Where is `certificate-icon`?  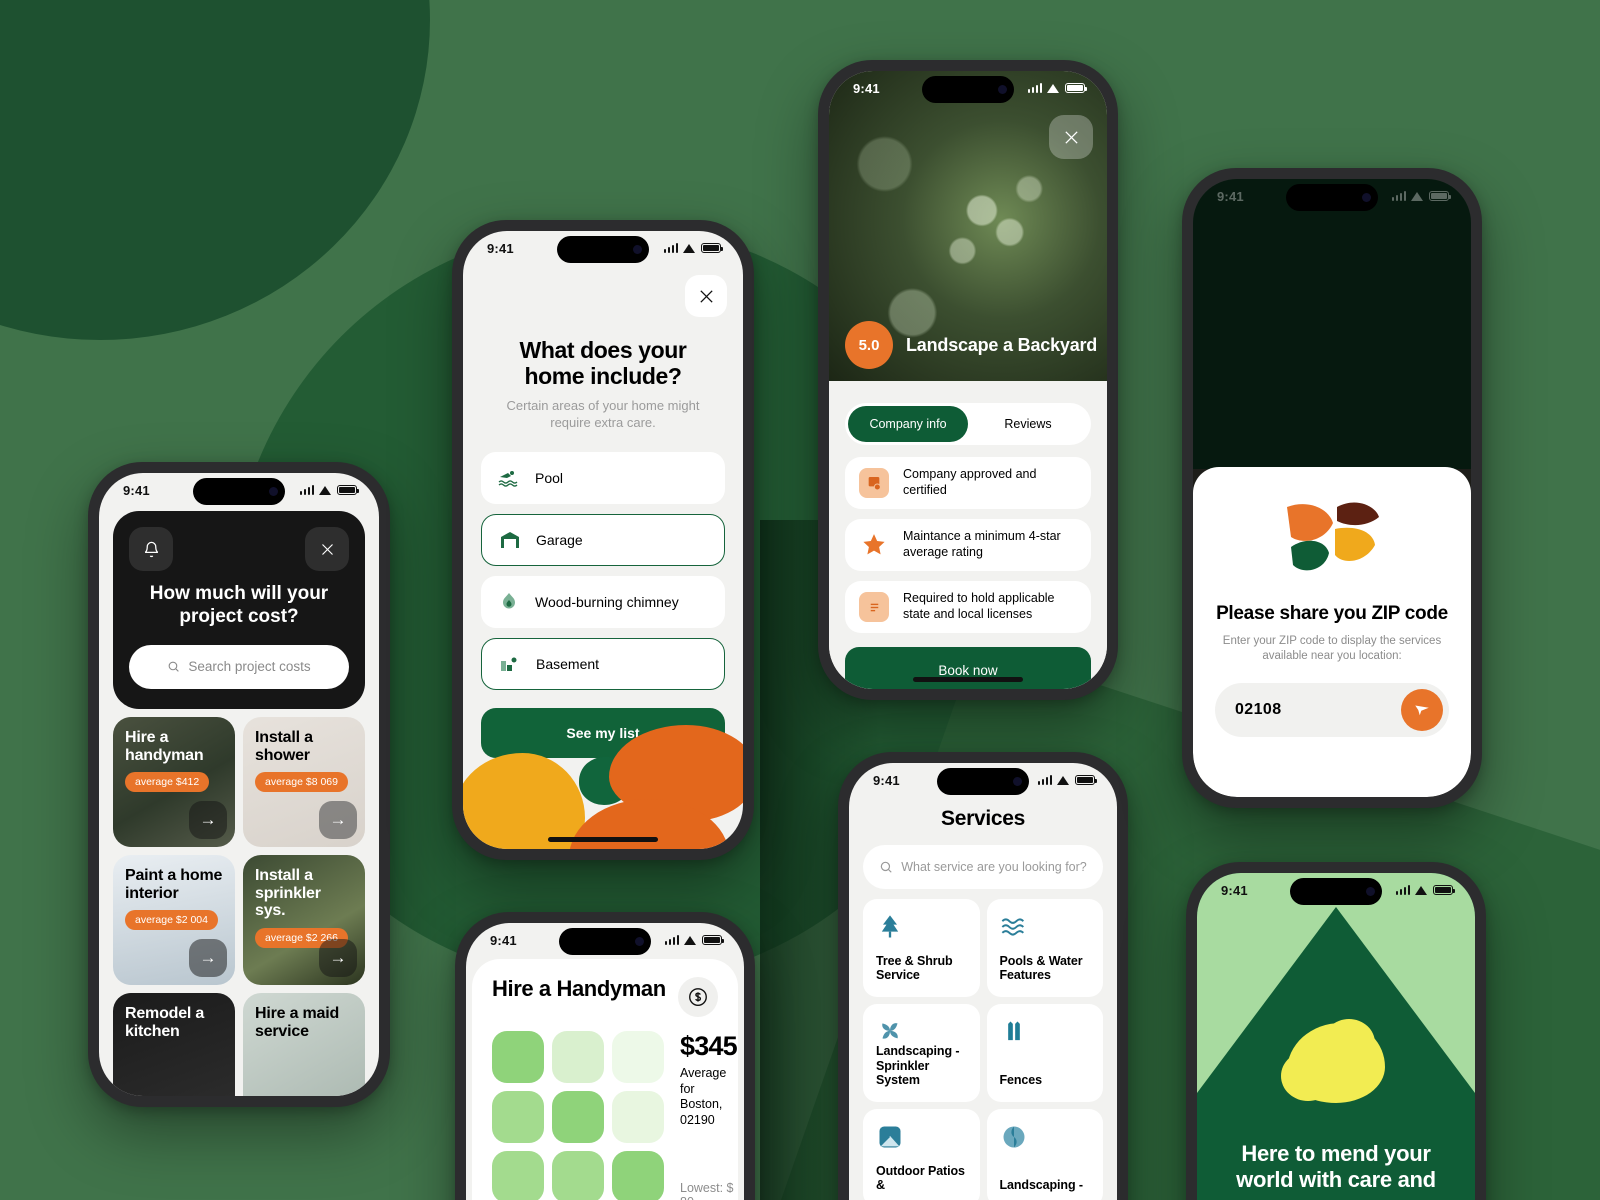 certificate-icon is located at coordinates (874, 483).